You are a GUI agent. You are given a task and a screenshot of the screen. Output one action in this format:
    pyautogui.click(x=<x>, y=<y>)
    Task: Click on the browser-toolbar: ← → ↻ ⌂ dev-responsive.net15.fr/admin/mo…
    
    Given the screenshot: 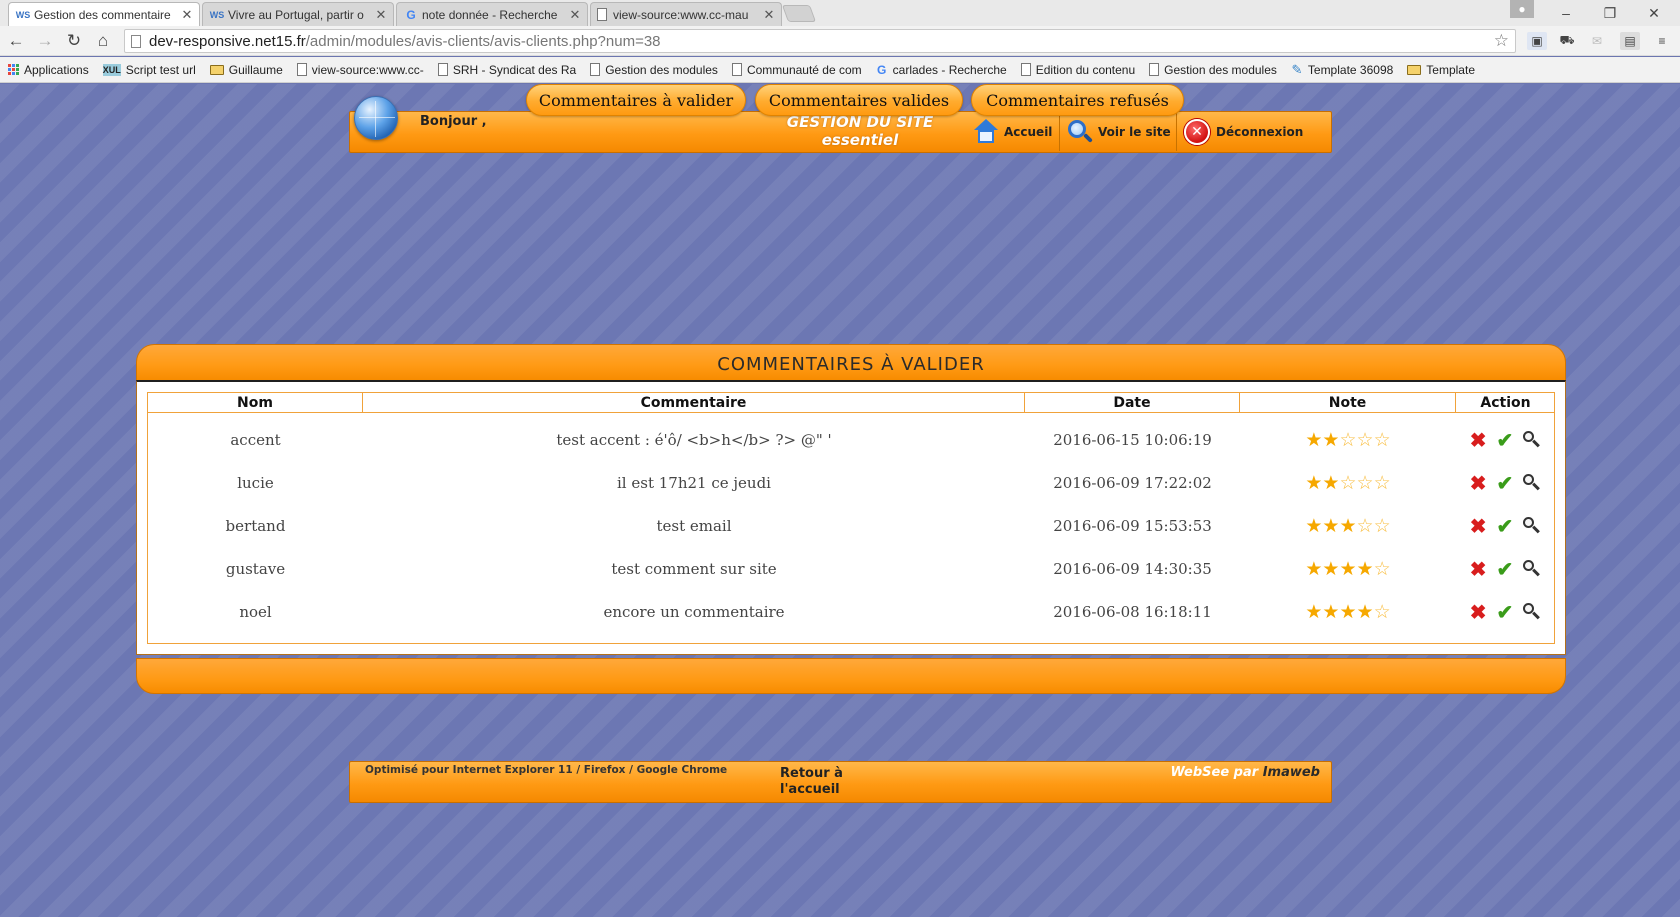 What is the action you would take?
    pyautogui.click(x=840, y=41)
    